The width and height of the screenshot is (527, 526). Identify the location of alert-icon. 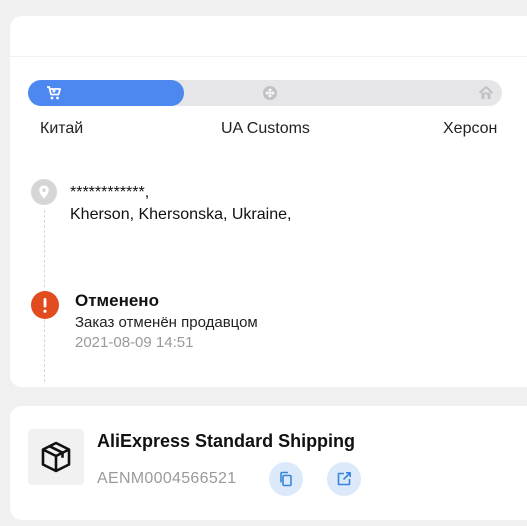
(45, 305).